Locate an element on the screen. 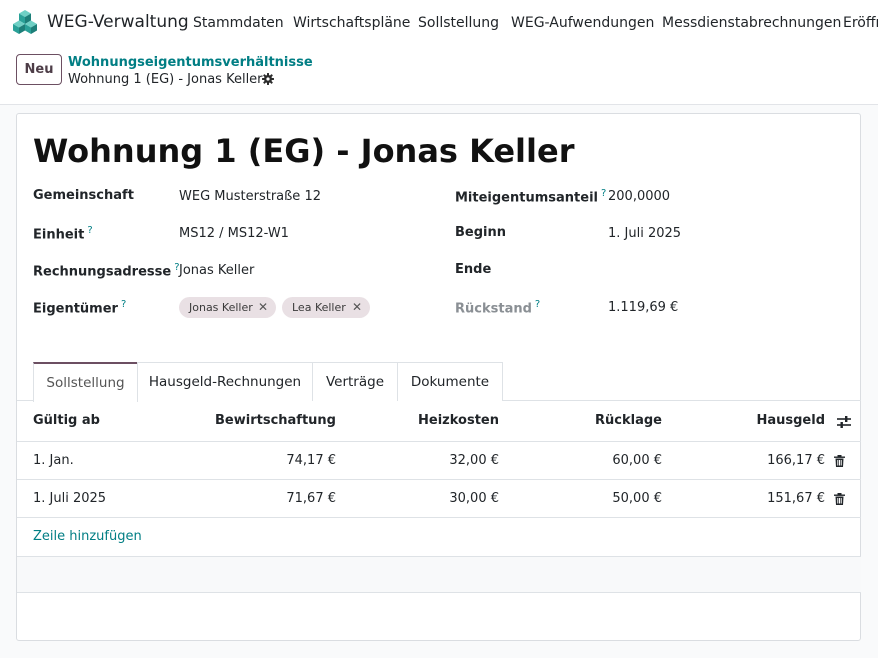 Image resolution: width=878 pixels, height=658 pixels. label-eigentuemer: Eigentümer? is located at coordinates (80, 308).